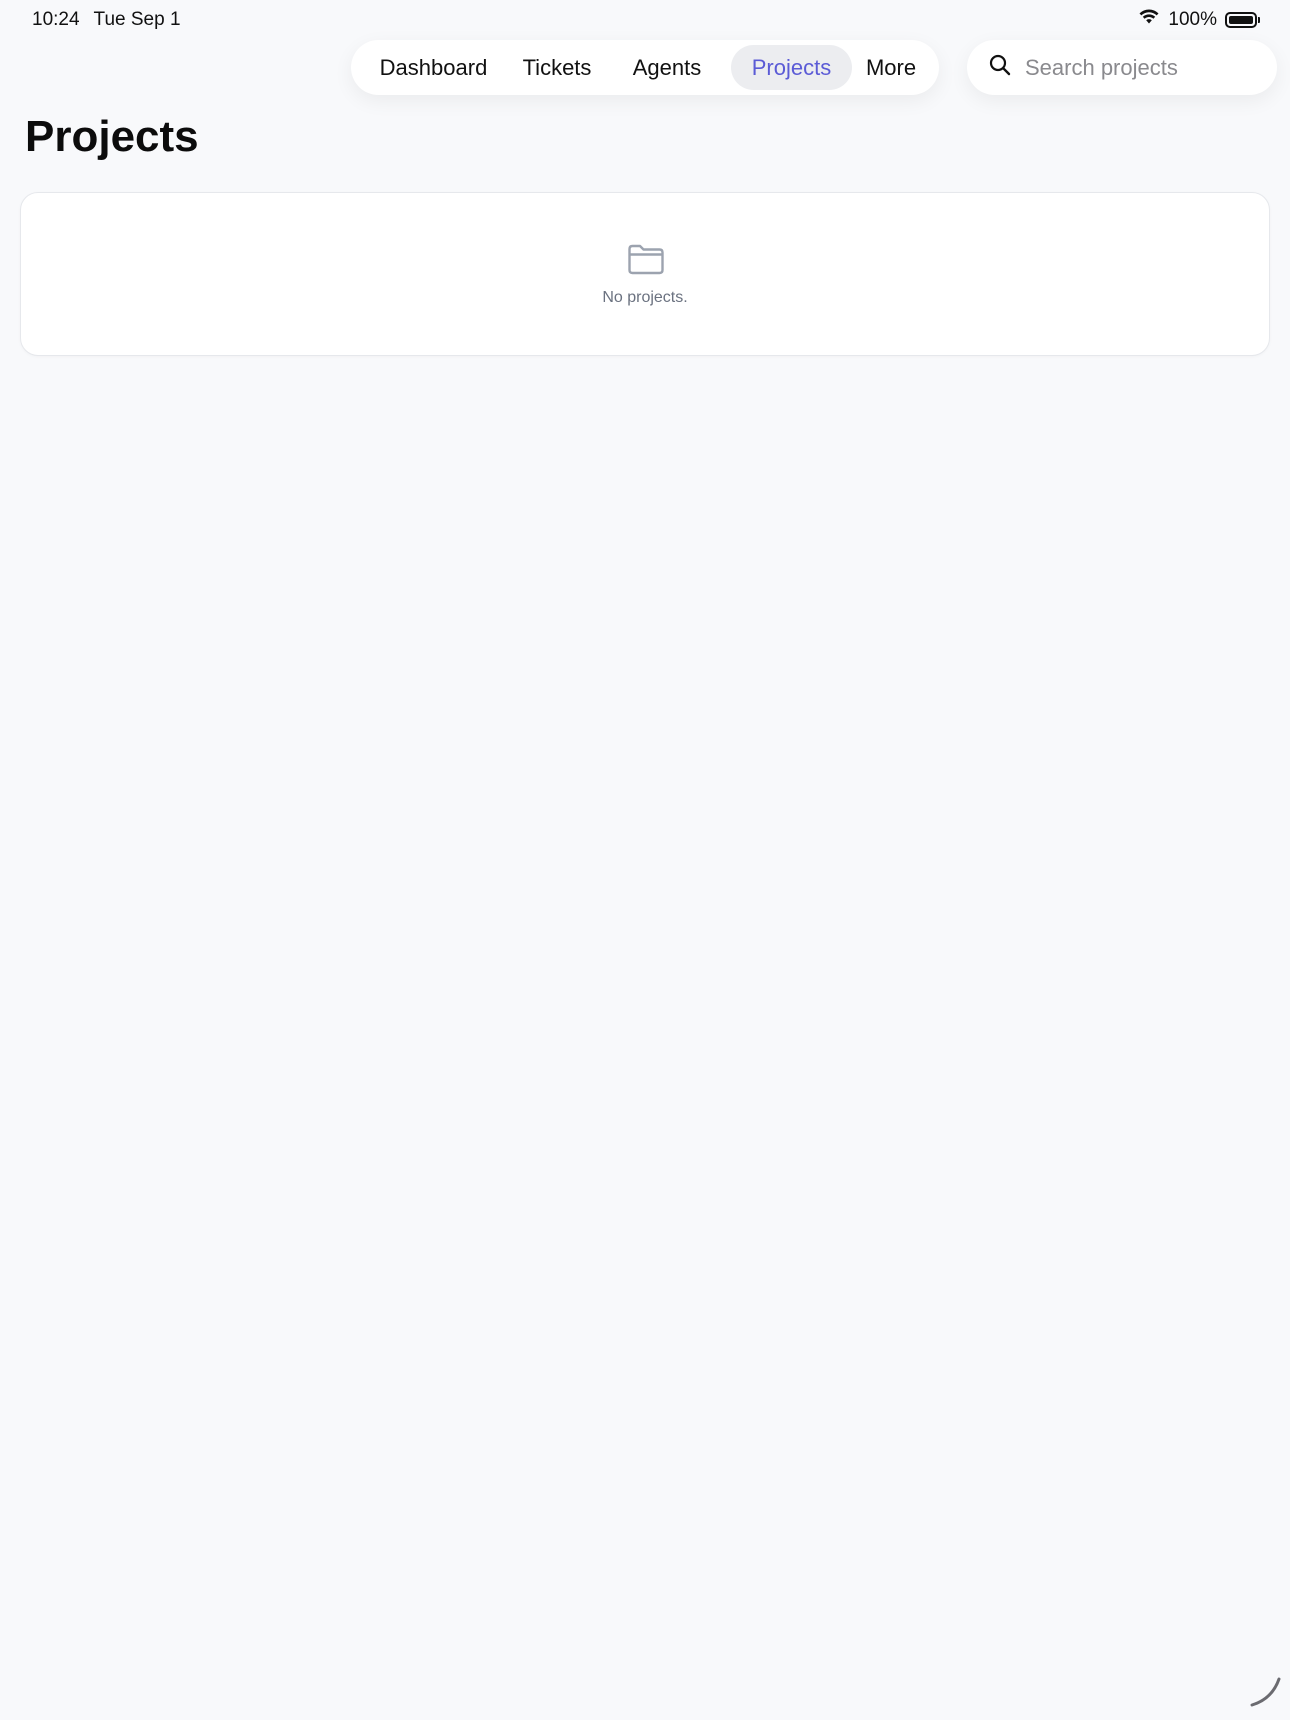 This screenshot has height=1720, width=1290. I want to click on wifi-icon, so click(1149, 20).